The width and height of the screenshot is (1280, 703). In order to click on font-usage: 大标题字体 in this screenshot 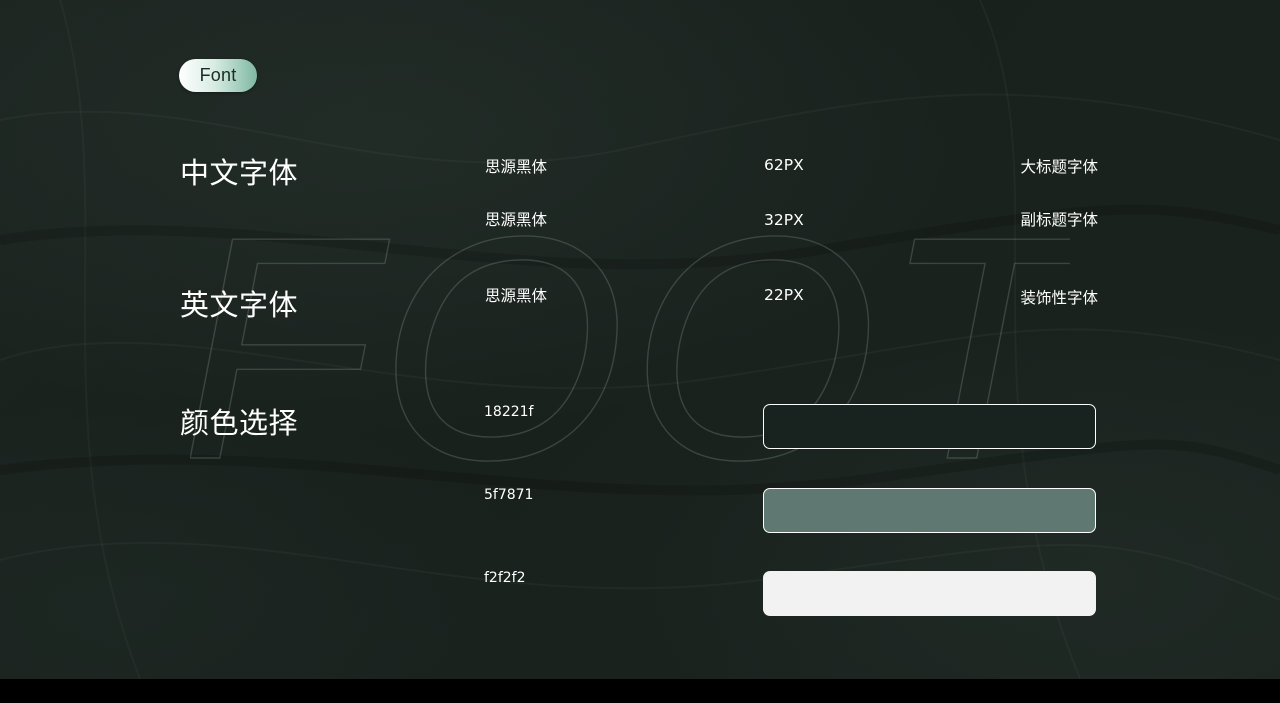, I will do `click(1059, 167)`.